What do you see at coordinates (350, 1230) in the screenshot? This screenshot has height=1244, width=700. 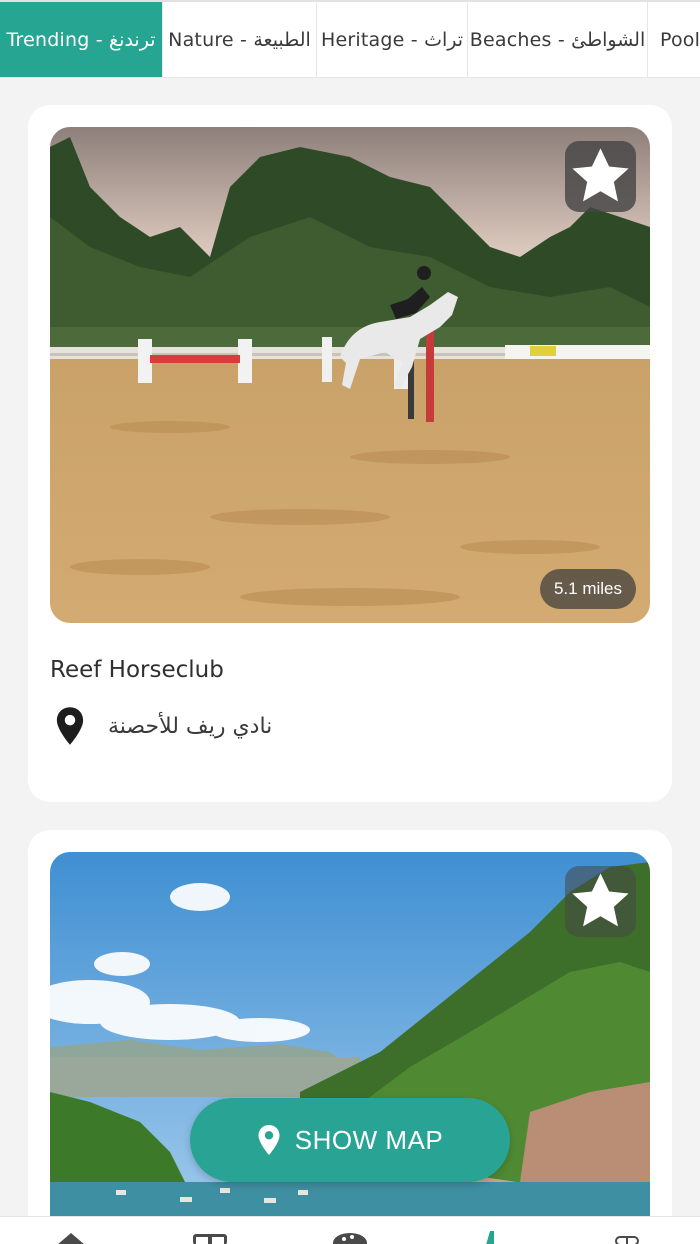 I see `bottom-navigation` at bounding box center [350, 1230].